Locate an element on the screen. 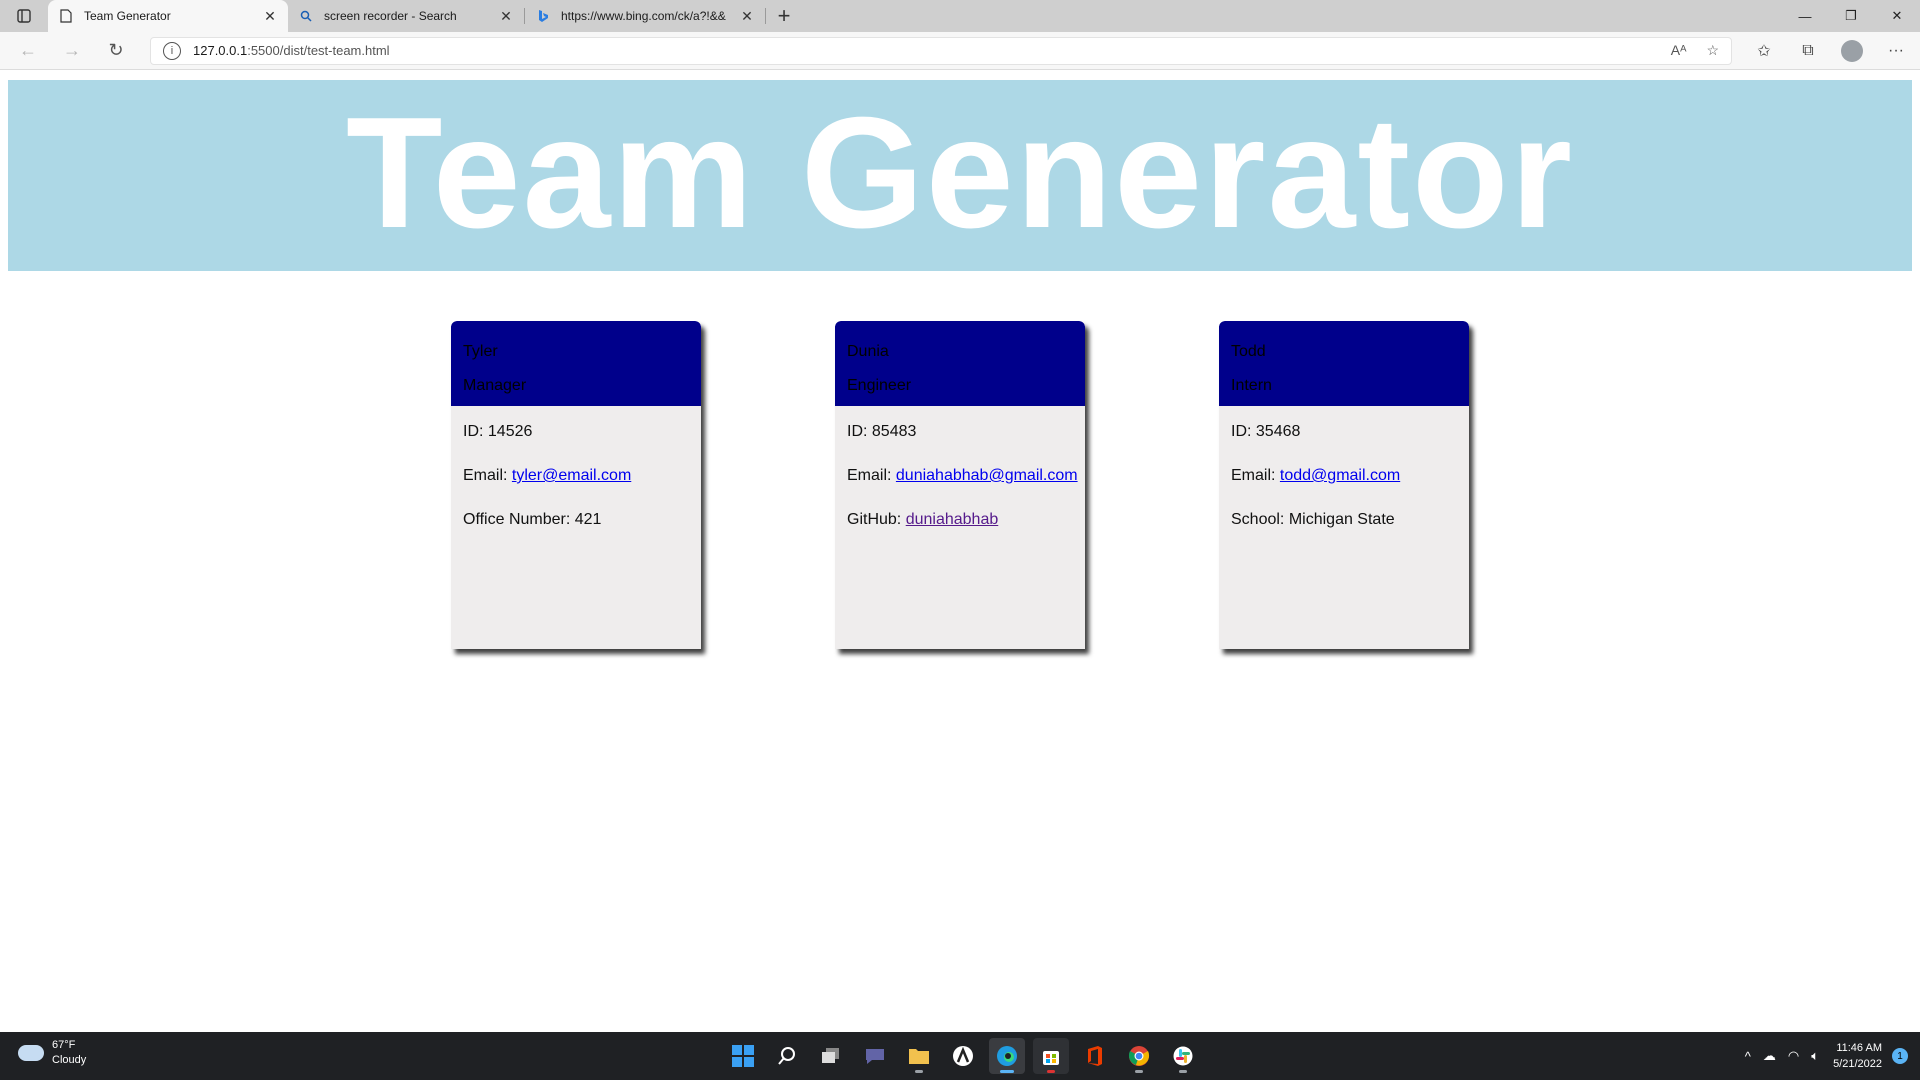 The height and width of the screenshot is (1080, 1920). tab-title: https://www.bing.com/ck/a?!&& is located at coordinates (643, 16).